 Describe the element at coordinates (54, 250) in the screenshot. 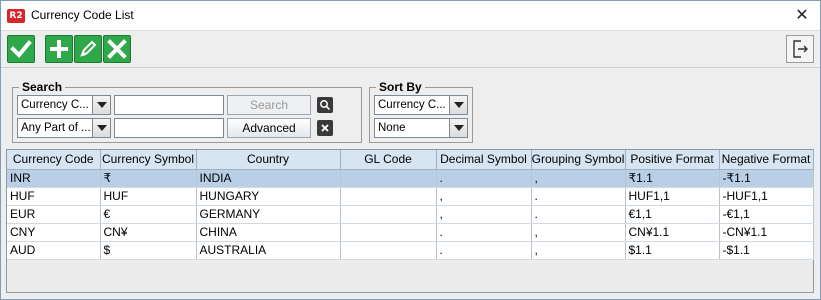

I see `table-cell: AUD` at that location.